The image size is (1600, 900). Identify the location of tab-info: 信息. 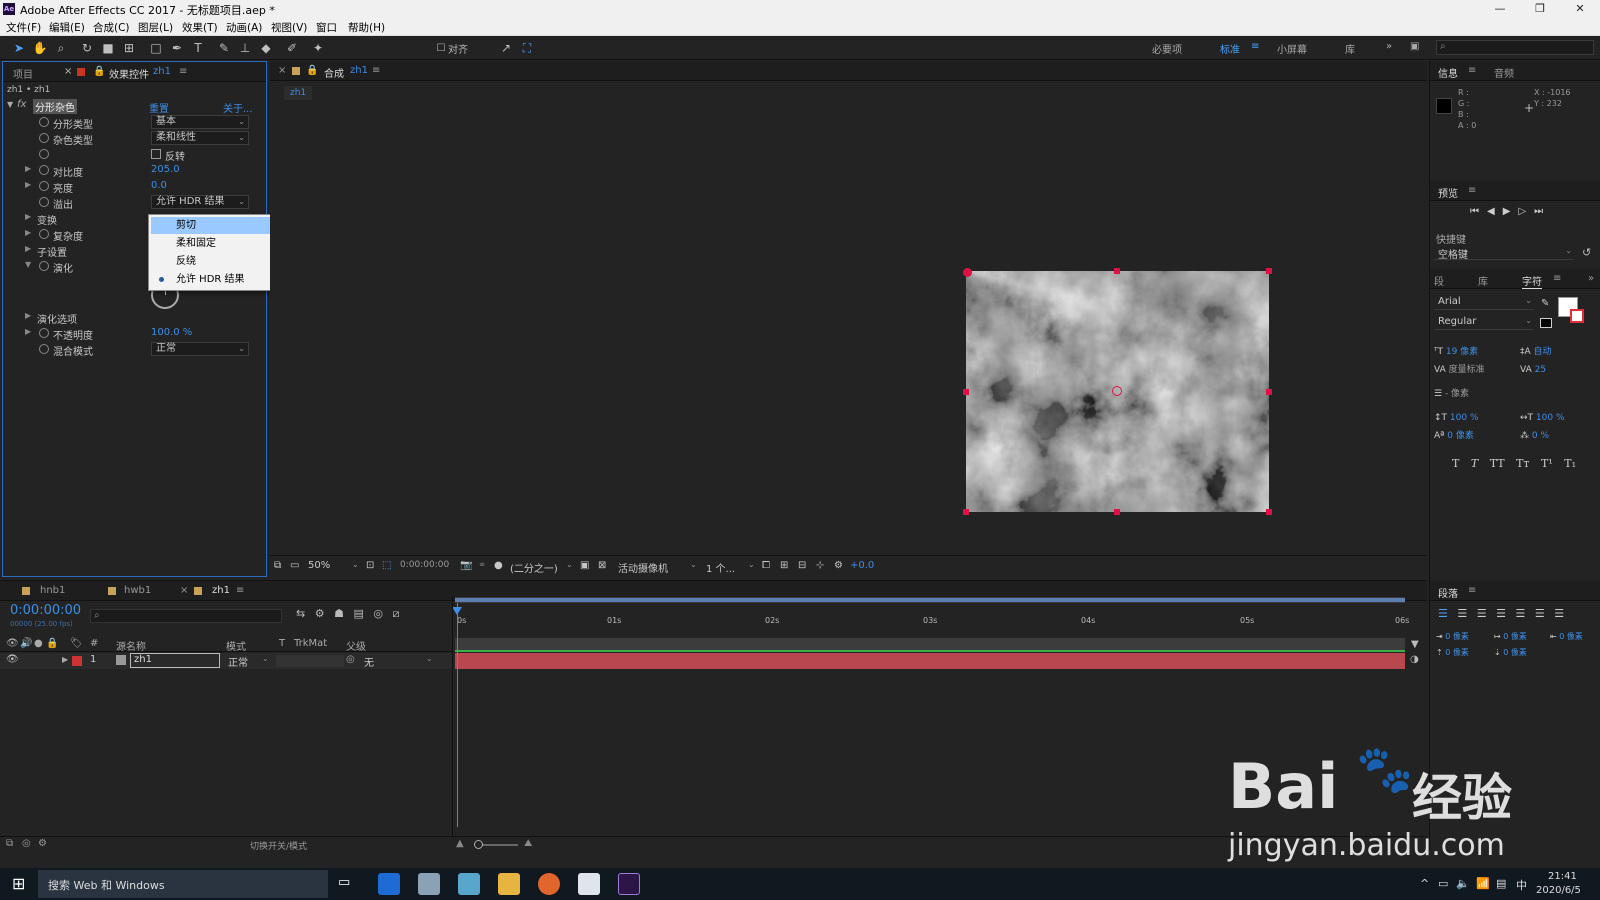
(1448, 72).